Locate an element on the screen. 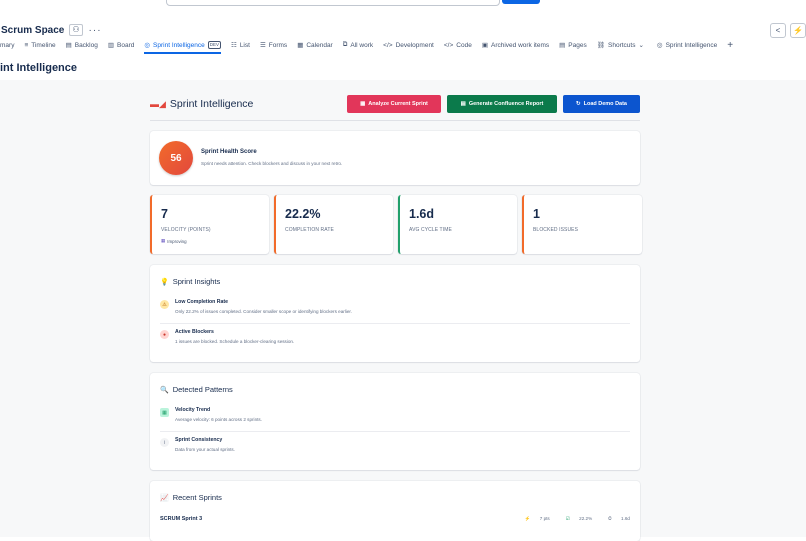 The width and height of the screenshot is (806, 541). info-icon: i is located at coordinates (164, 442).